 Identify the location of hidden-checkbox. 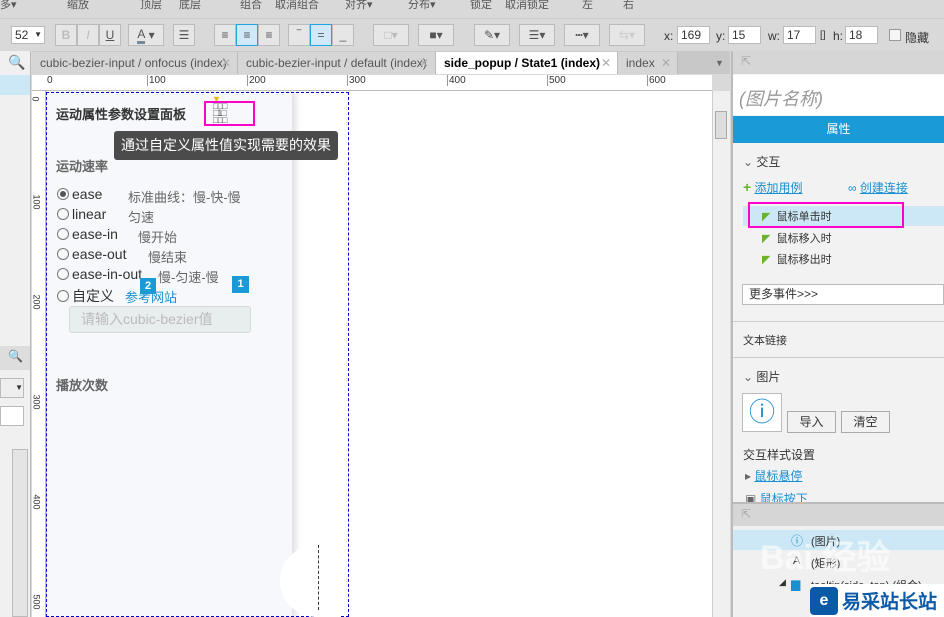
(895, 35).